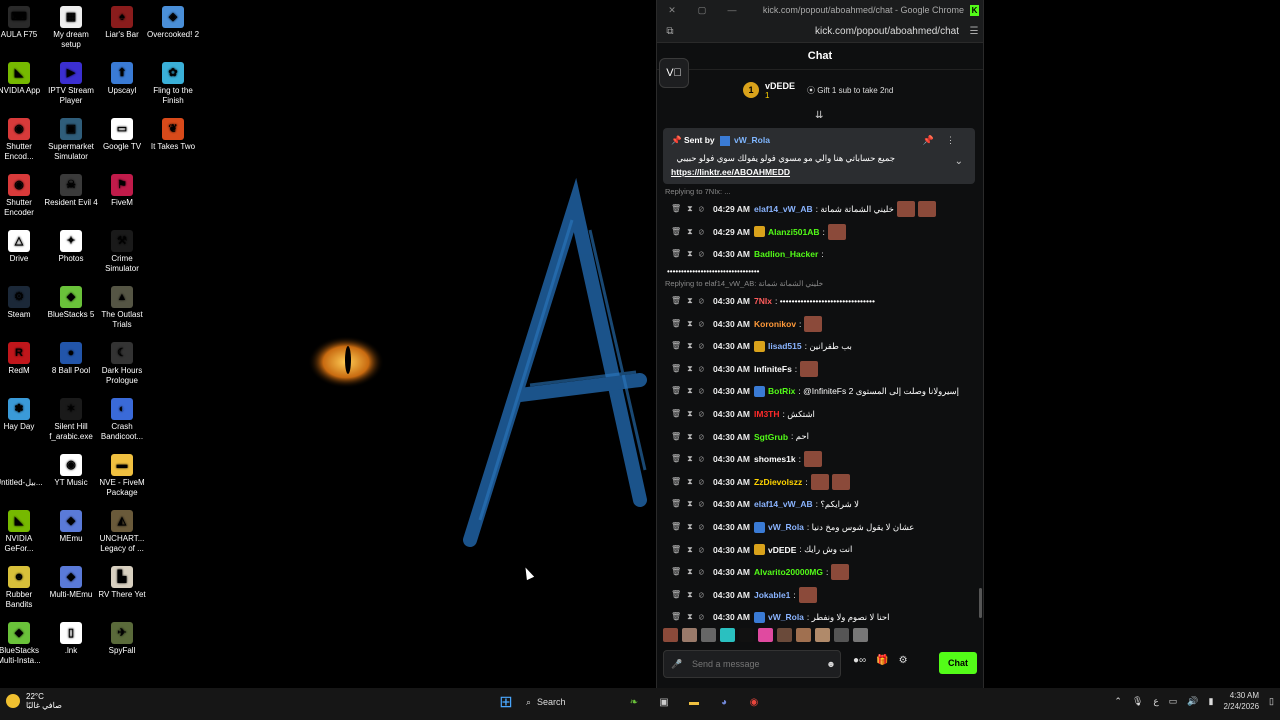  What do you see at coordinates (1192, 701) in the screenshot?
I see `volume-icon: 🔊` at bounding box center [1192, 701].